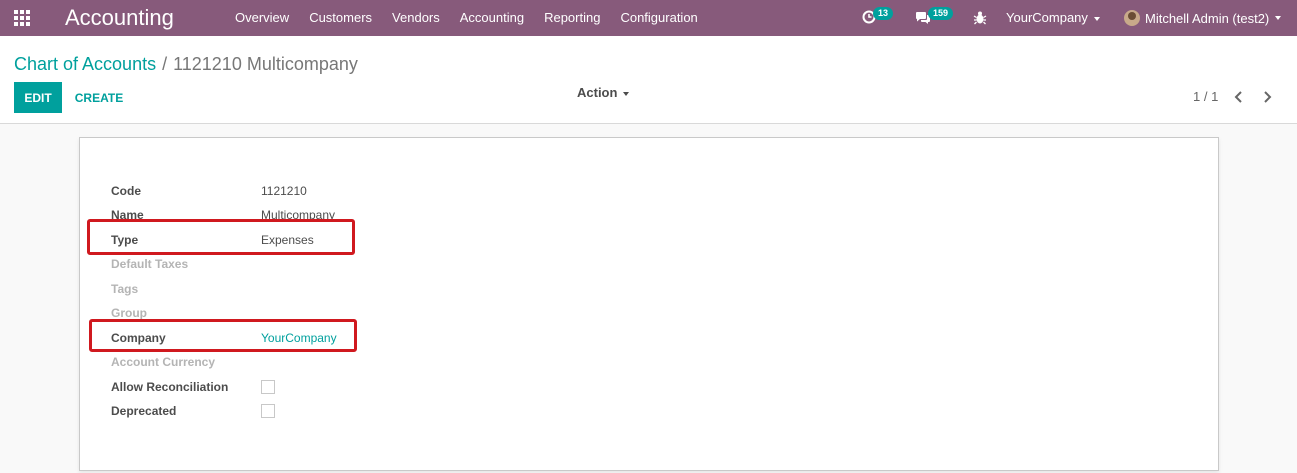 This screenshot has height=473, width=1297. What do you see at coordinates (883, 13) in the screenshot?
I see `activity-count-badge: 13` at bounding box center [883, 13].